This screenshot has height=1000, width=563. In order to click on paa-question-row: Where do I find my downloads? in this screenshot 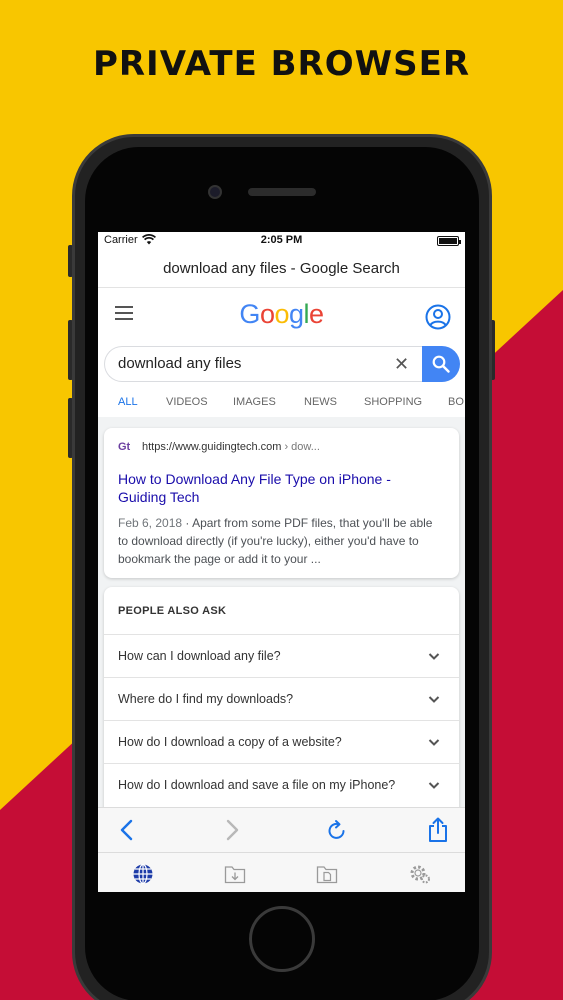, I will do `click(281, 698)`.